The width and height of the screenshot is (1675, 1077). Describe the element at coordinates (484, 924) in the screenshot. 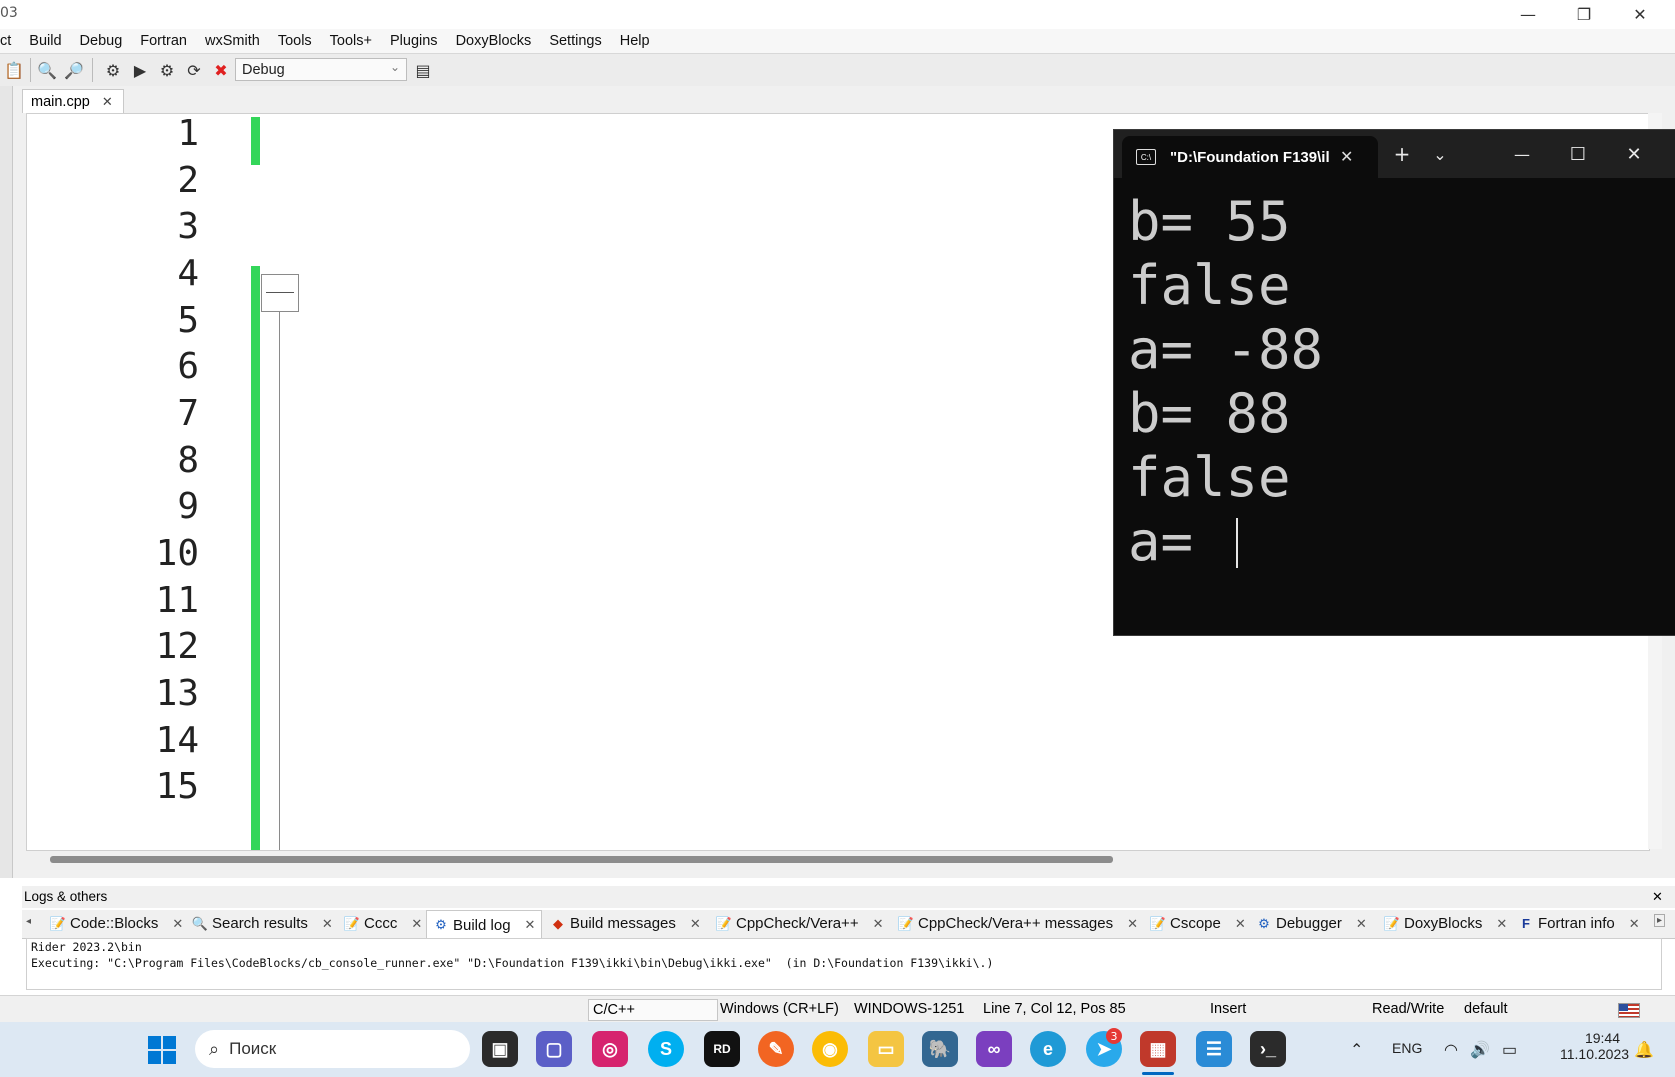

I see `tab-build-log: ⚙ Build log ✕` at that location.